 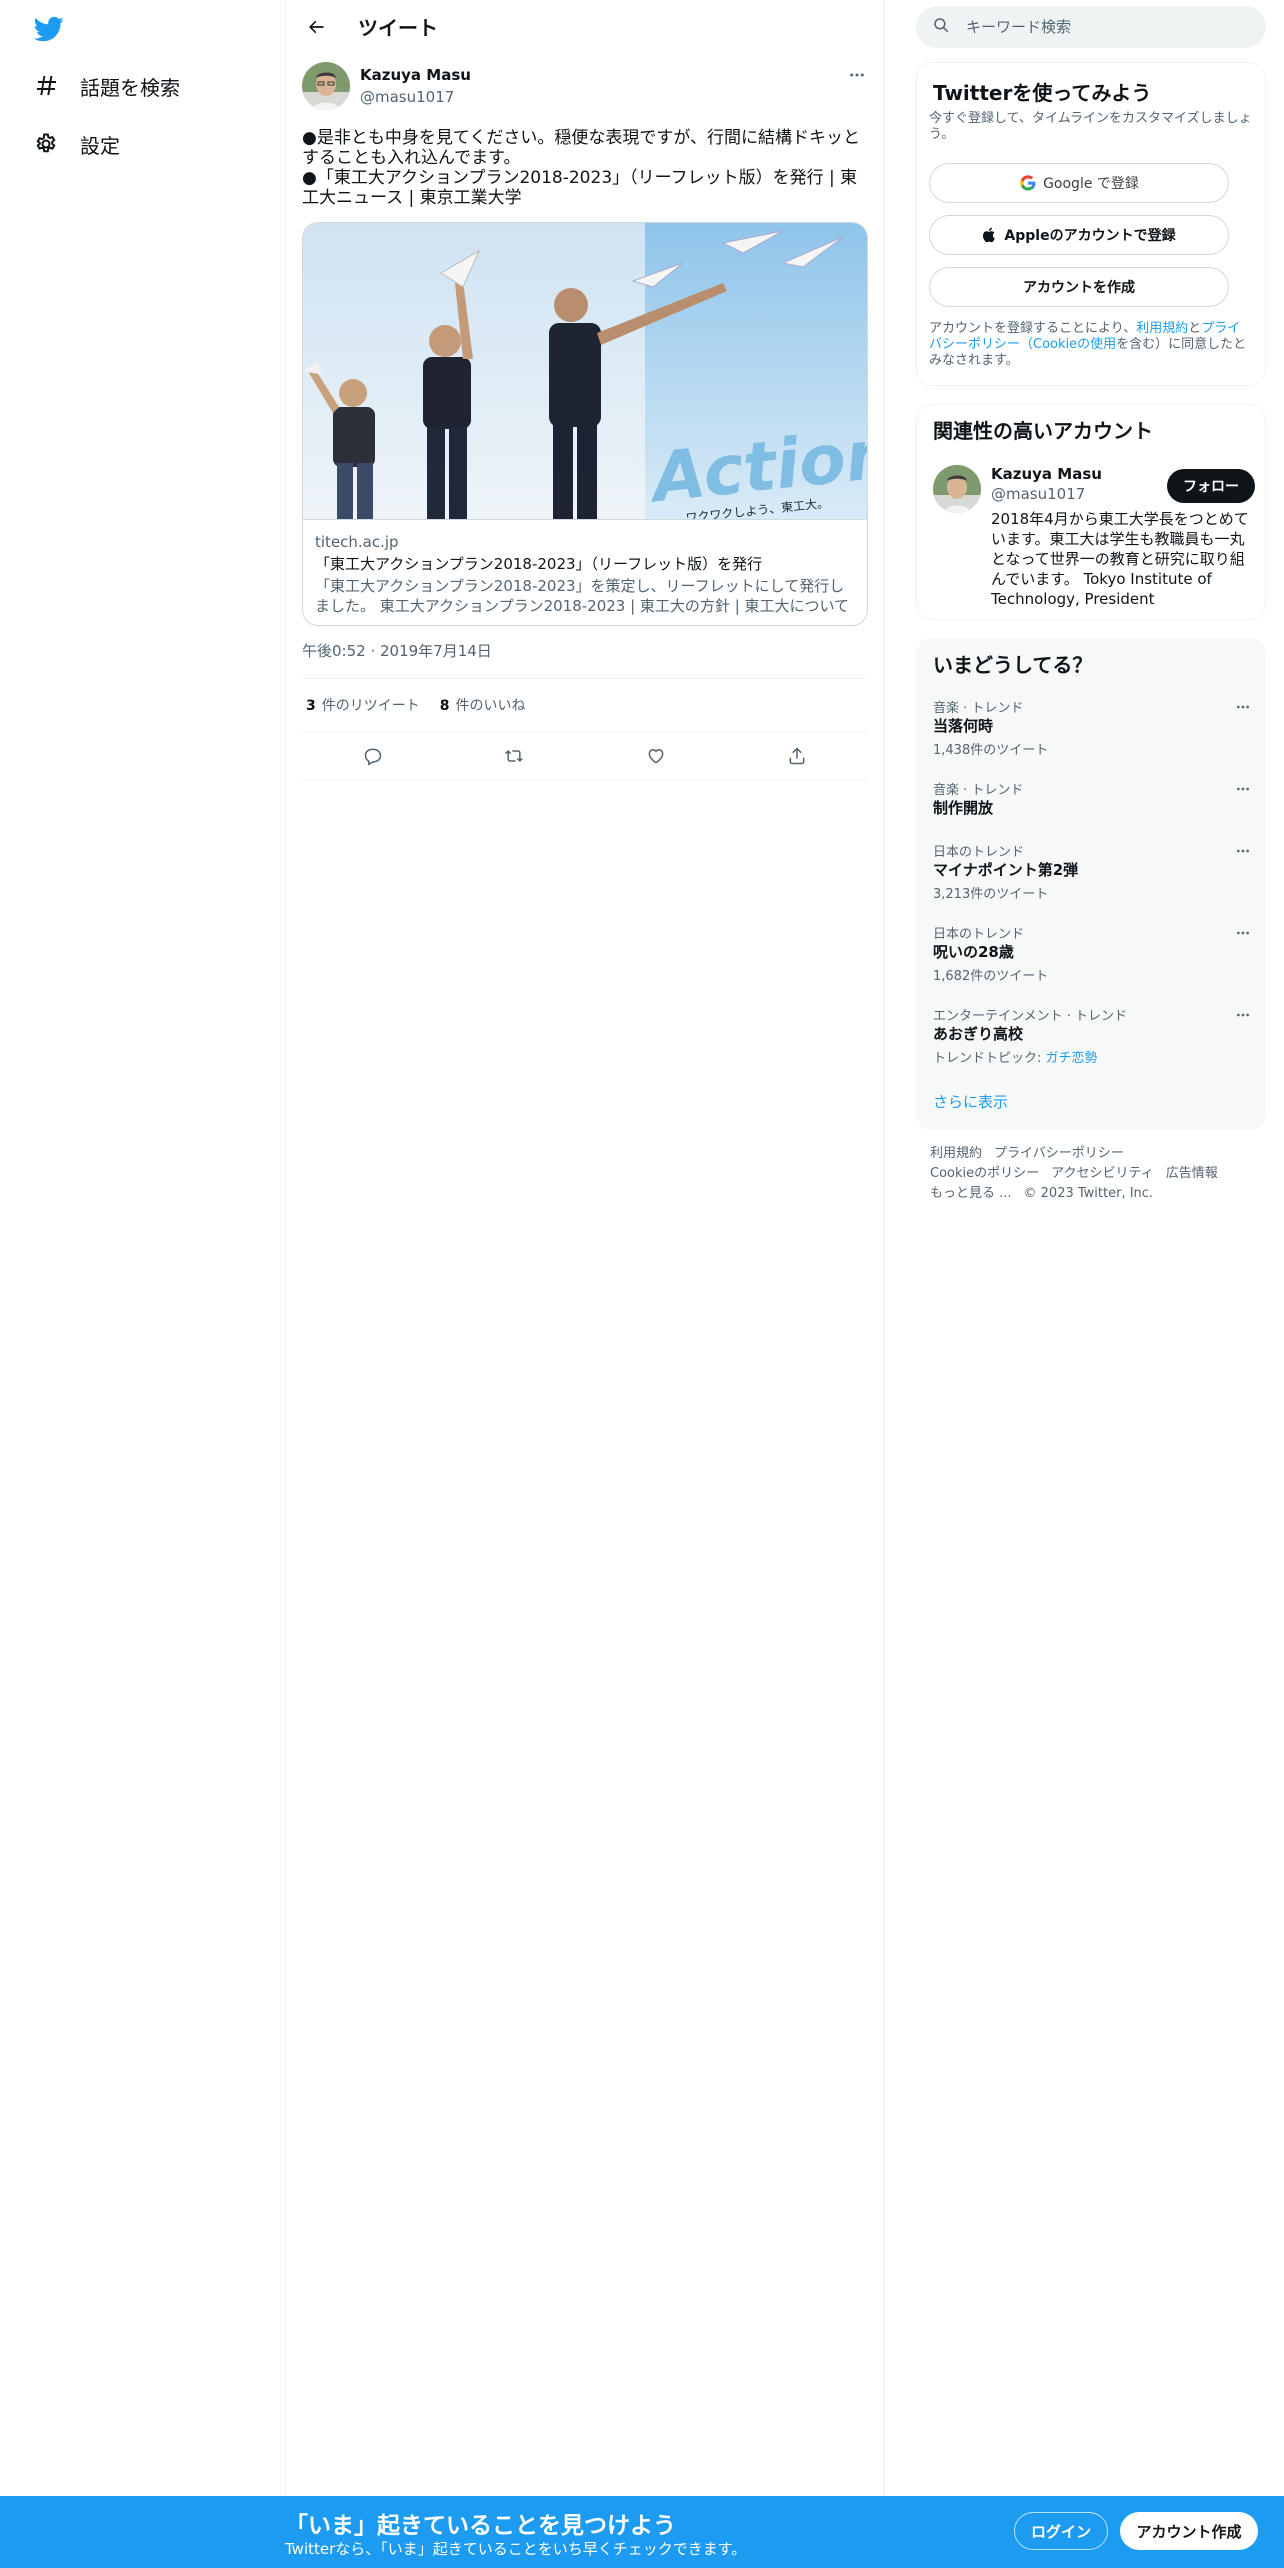 What do you see at coordinates (46, 86) in the screenshot?
I see `hashtag-icon` at bounding box center [46, 86].